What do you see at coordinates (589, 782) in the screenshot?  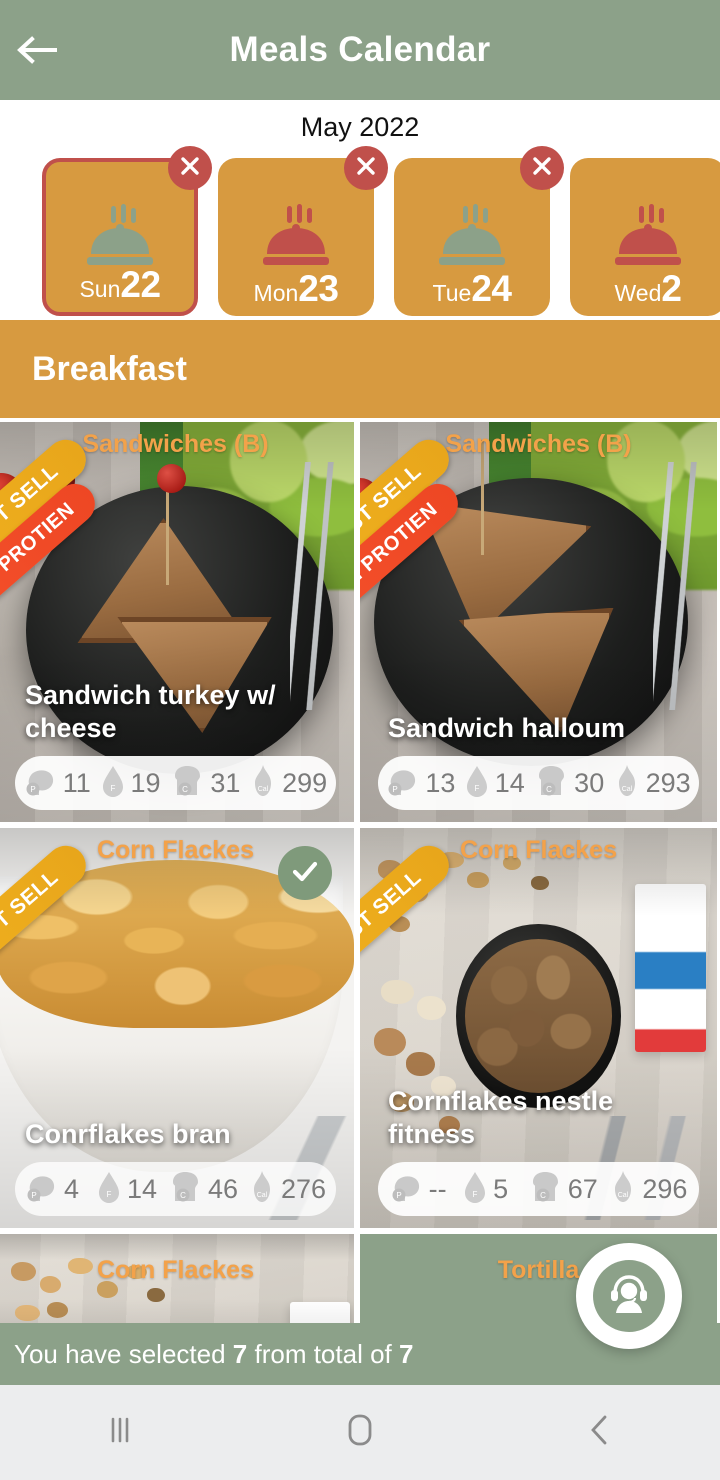 I see `carbs-value: 30` at bounding box center [589, 782].